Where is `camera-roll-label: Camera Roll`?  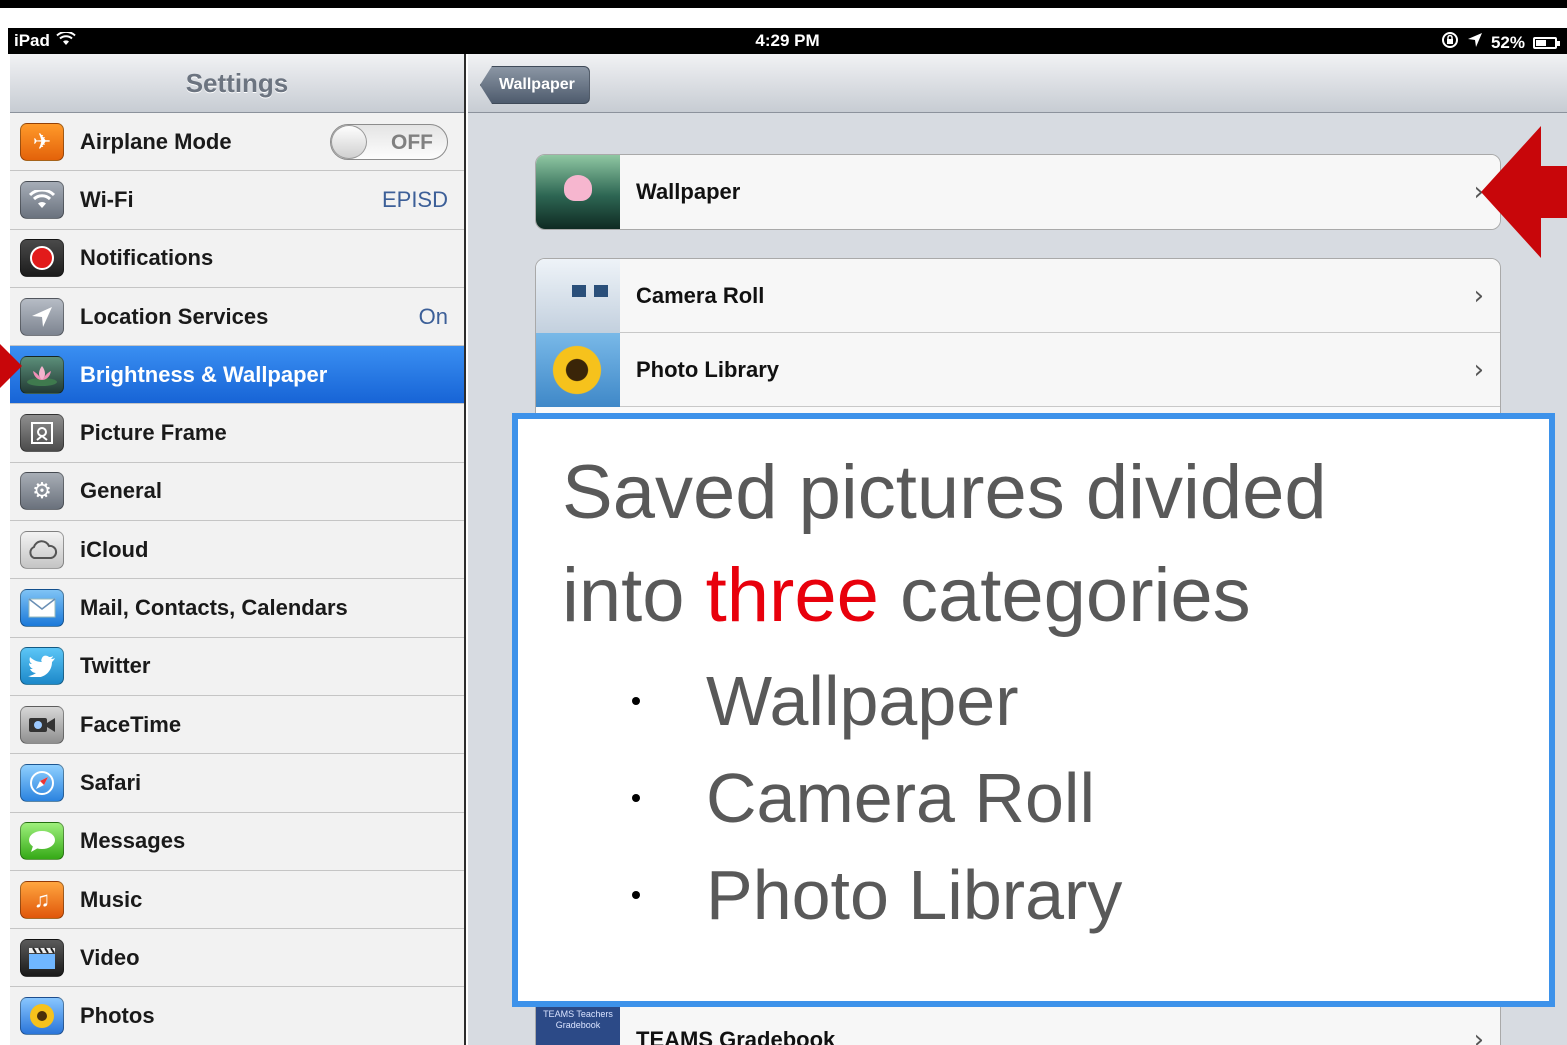
camera-roll-label: Camera Roll is located at coordinates (700, 295).